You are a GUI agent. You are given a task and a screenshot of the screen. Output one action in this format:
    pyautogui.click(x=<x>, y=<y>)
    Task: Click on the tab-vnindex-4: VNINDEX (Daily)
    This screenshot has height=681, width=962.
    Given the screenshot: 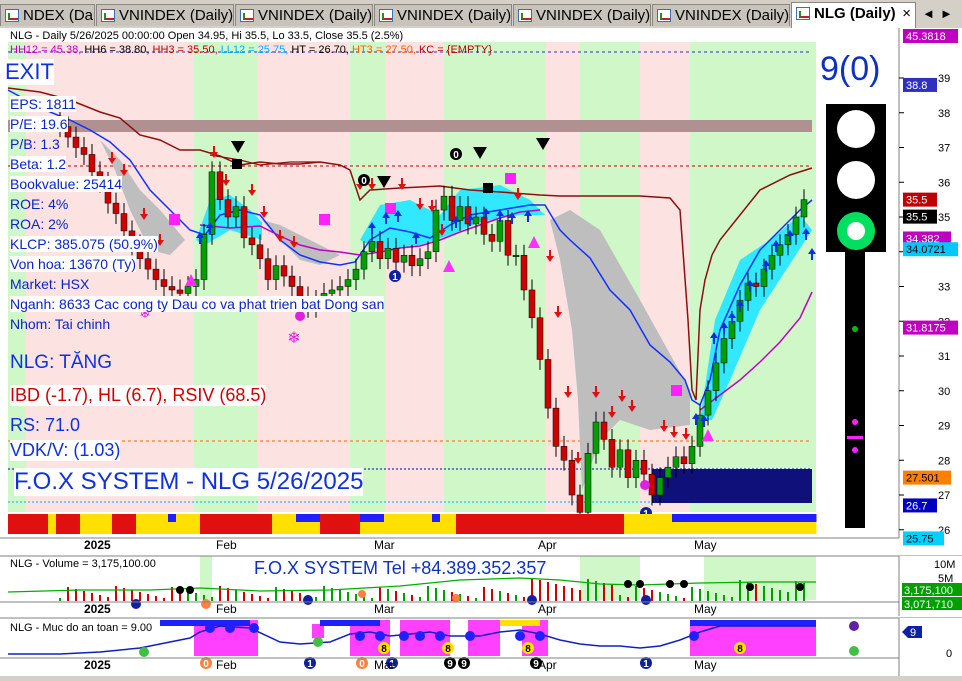 What is the action you would take?
    pyautogui.click(x=582, y=15)
    